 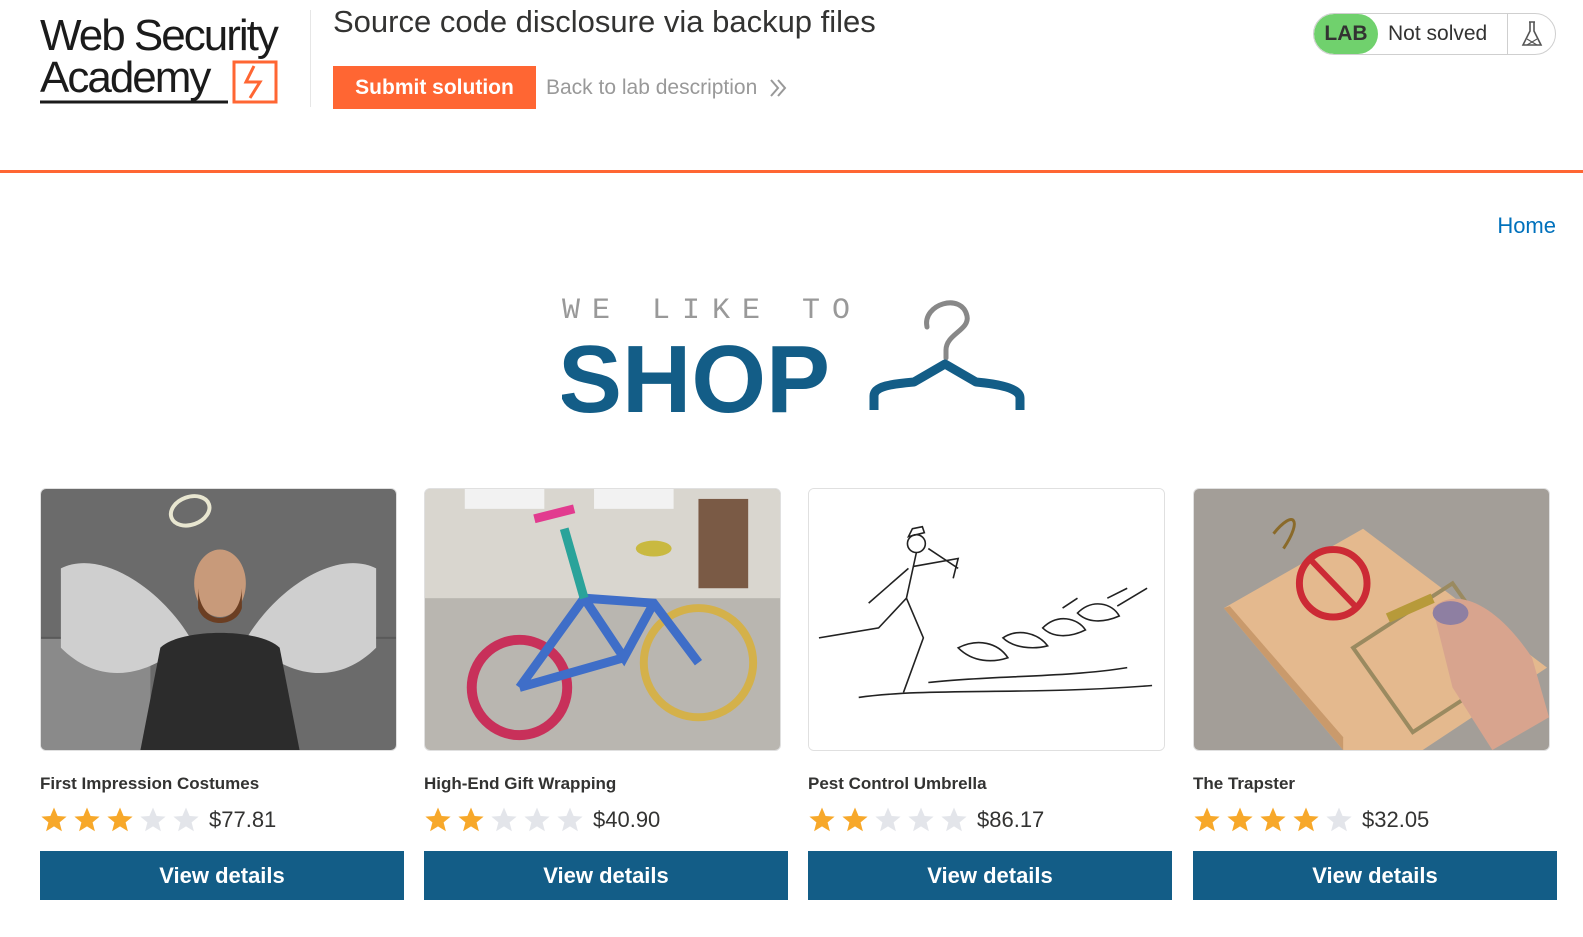 What do you see at coordinates (1244, 783) in the screenshot?
I see `product-name: The Trapster` at bounding box center [1244, 783].